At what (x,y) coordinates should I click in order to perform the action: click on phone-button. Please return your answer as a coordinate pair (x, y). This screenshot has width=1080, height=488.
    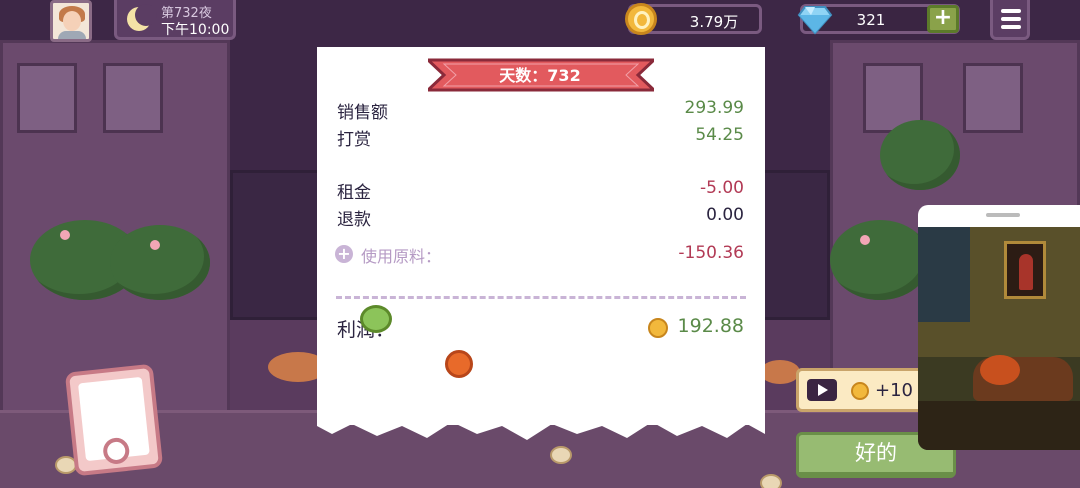
    Looking at the image, I should click on (114, 420).